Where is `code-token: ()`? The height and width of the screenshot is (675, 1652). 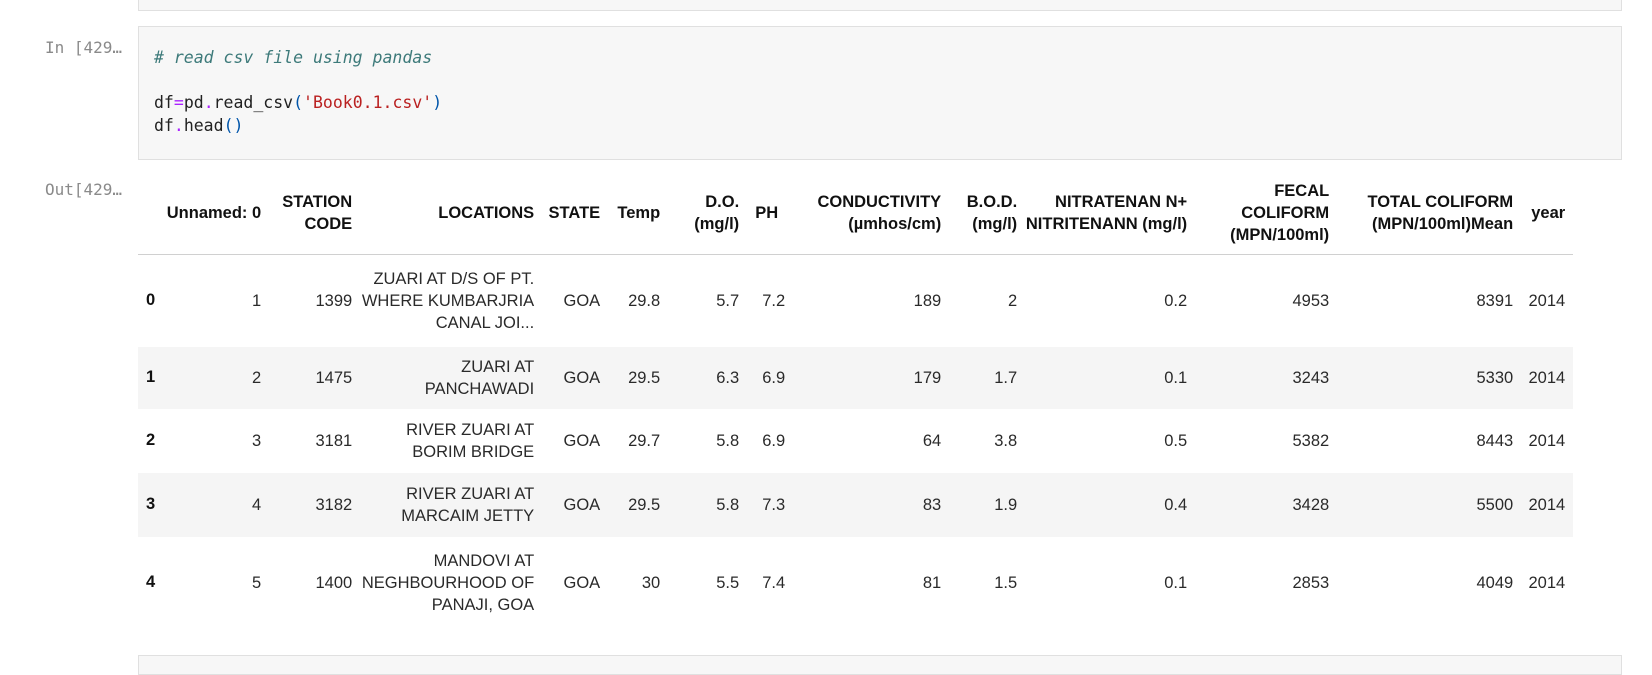 code-token: () is located at coordinates (233, 125).